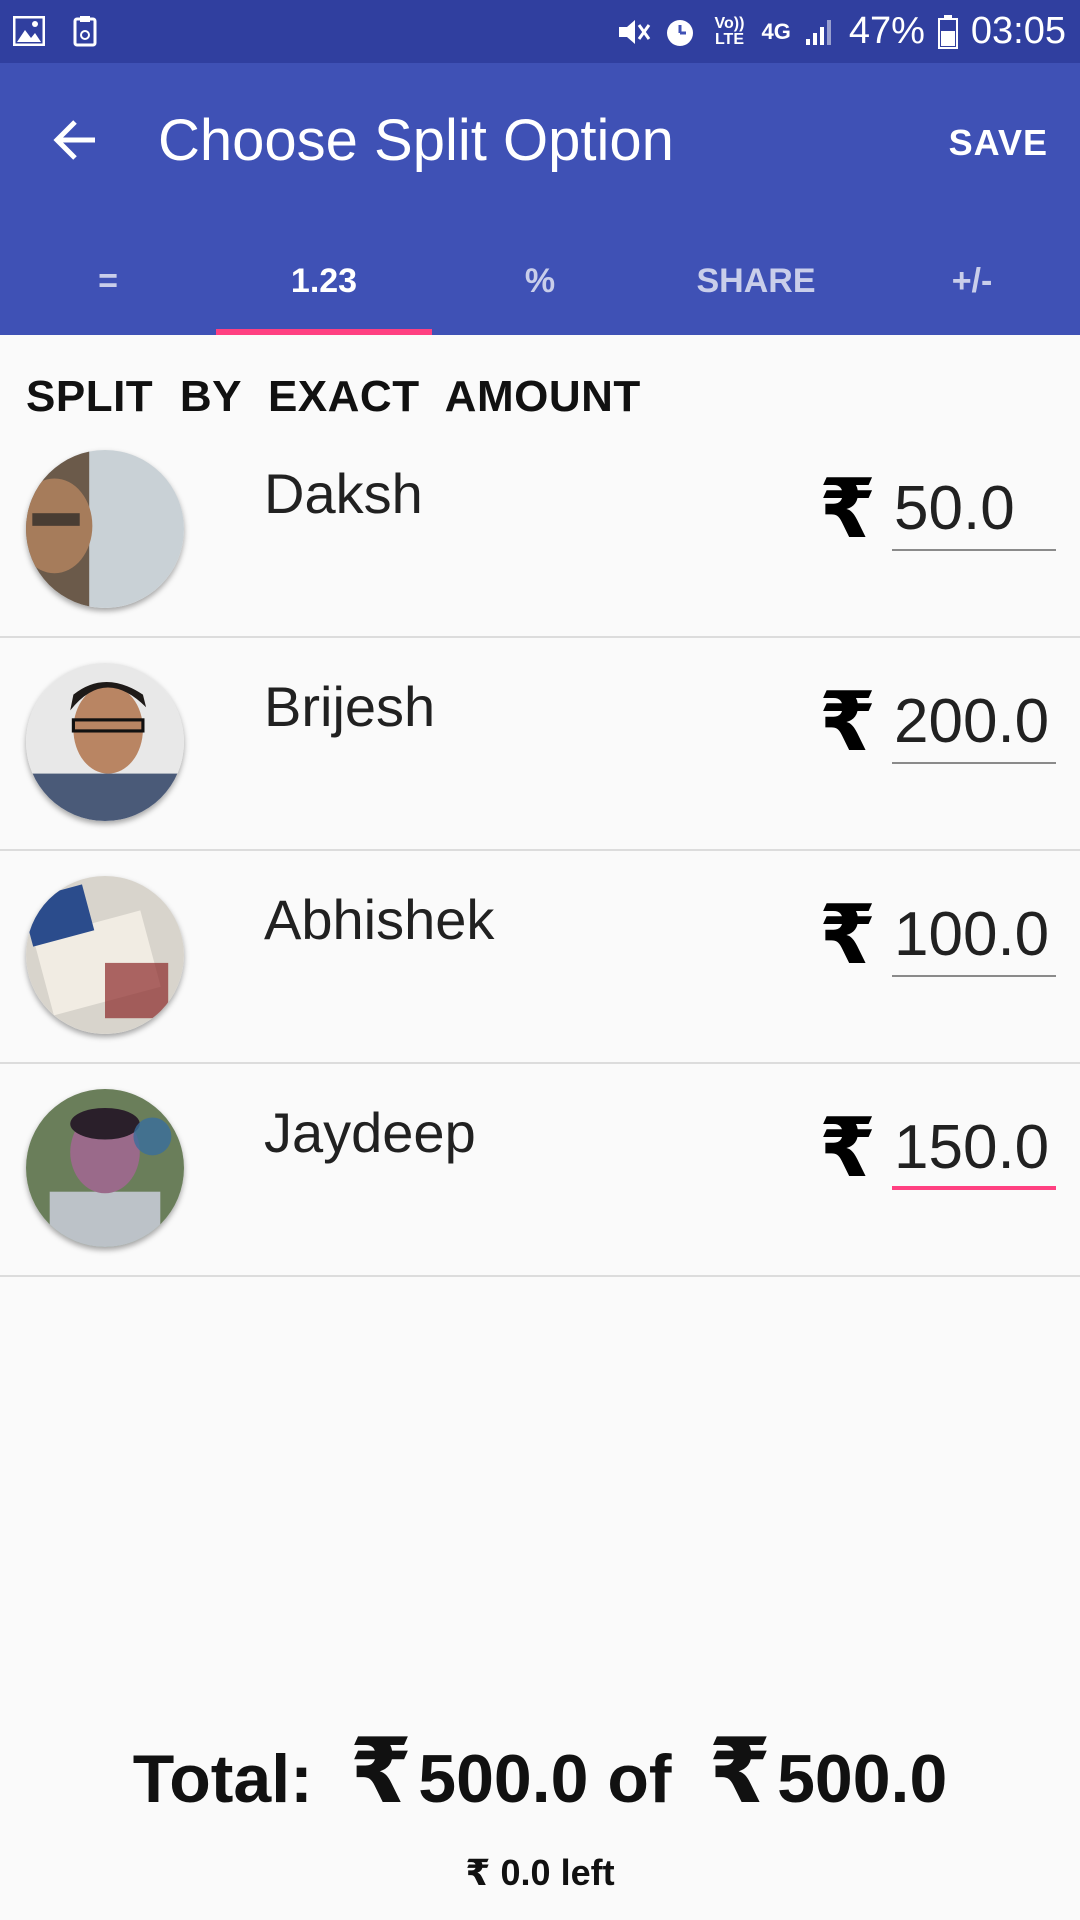 This screenshot has width=1080, height=1920. I want to click on alarm-icon, so click(680, 32).